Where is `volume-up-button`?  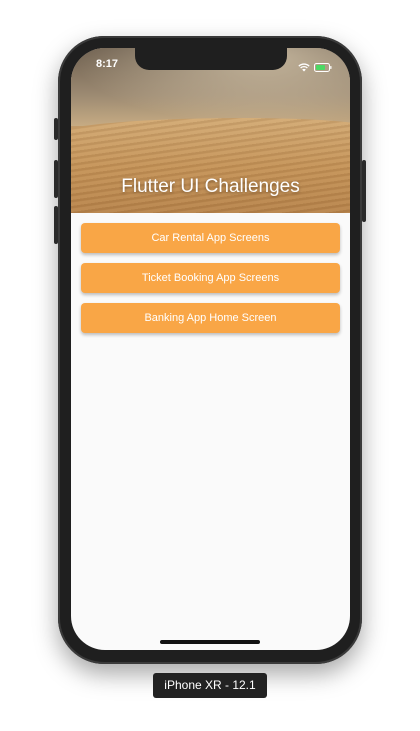 volume-up-button is located at coordinates (56, 179).